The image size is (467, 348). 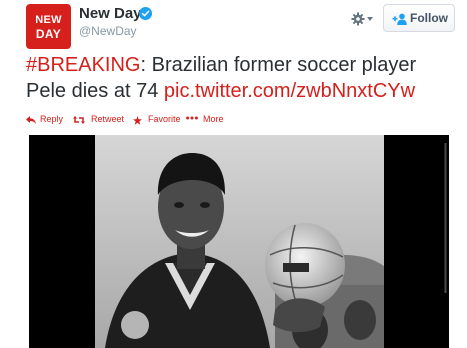 I want to click on more-dots-icon, so click(x=192, y=118).